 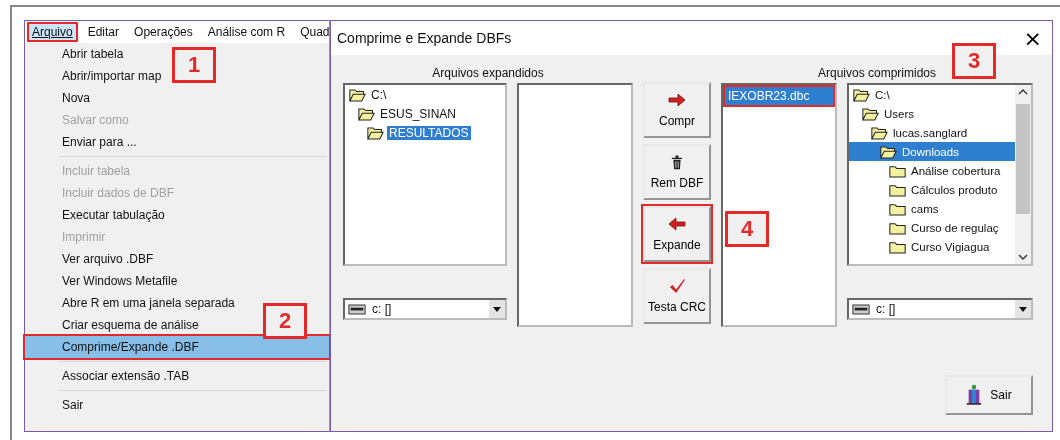 I want to click on folder-item: Curso de regulaç, so click(x=955, y=227).